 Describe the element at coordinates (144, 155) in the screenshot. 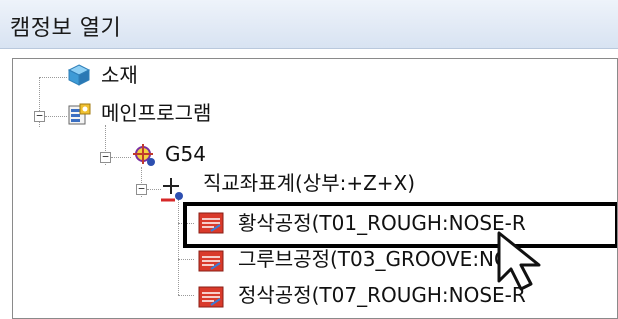

I see `work-offset-icon` at that location.